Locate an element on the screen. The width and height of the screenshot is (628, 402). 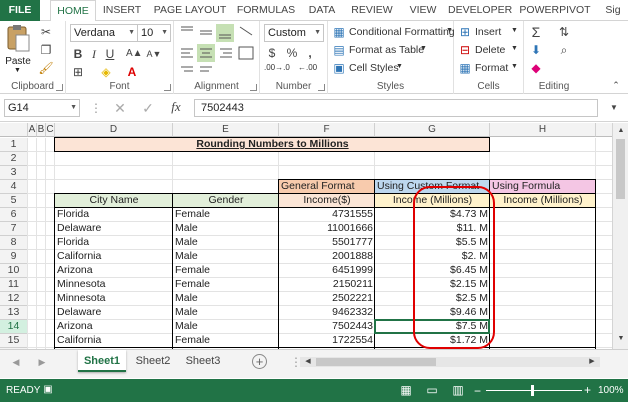
name-box: G14 ▼ is located at coordinates (42, 108).